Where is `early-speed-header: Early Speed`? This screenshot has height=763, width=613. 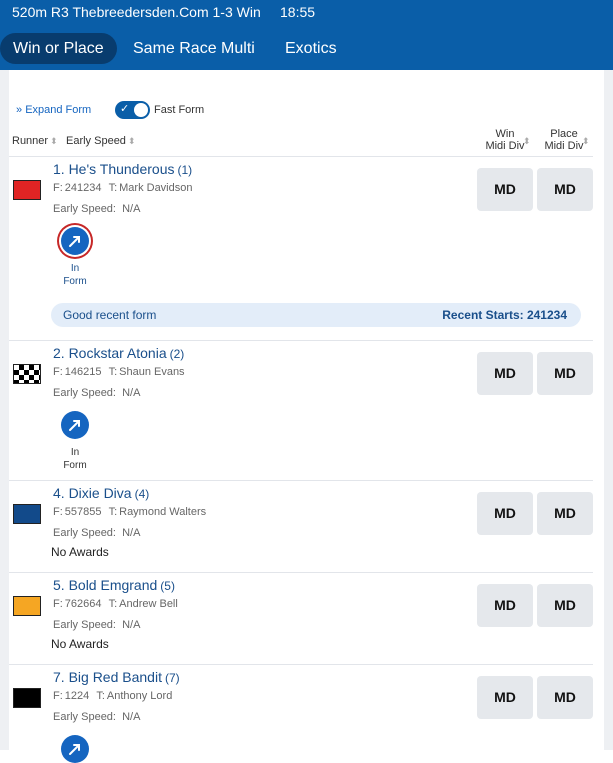
early-speed-header: Early Speed is located at coordinates (96, 141).